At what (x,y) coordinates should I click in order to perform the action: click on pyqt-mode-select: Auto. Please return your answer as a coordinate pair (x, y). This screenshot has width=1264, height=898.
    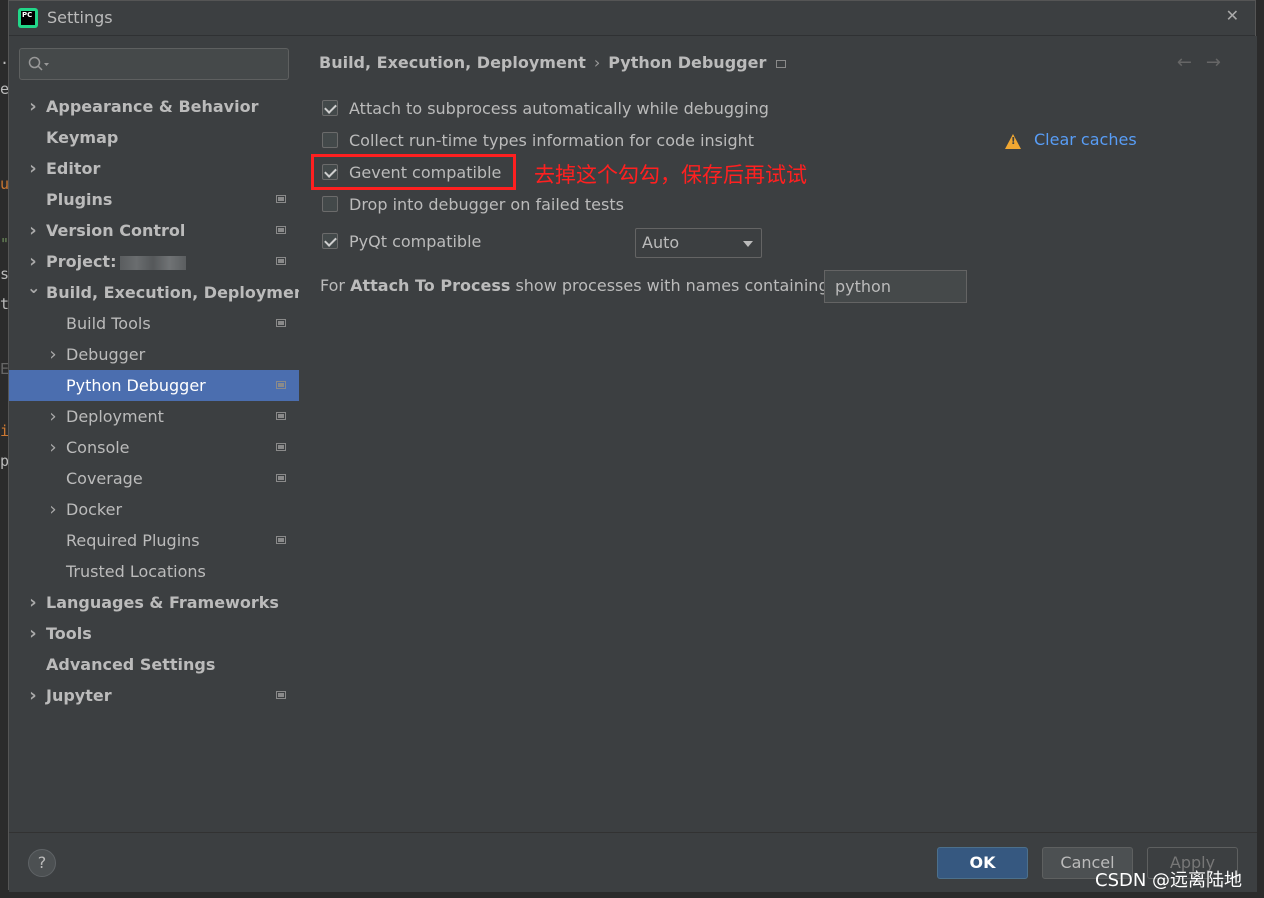
    Looking at the image, I should click on (698, 243).